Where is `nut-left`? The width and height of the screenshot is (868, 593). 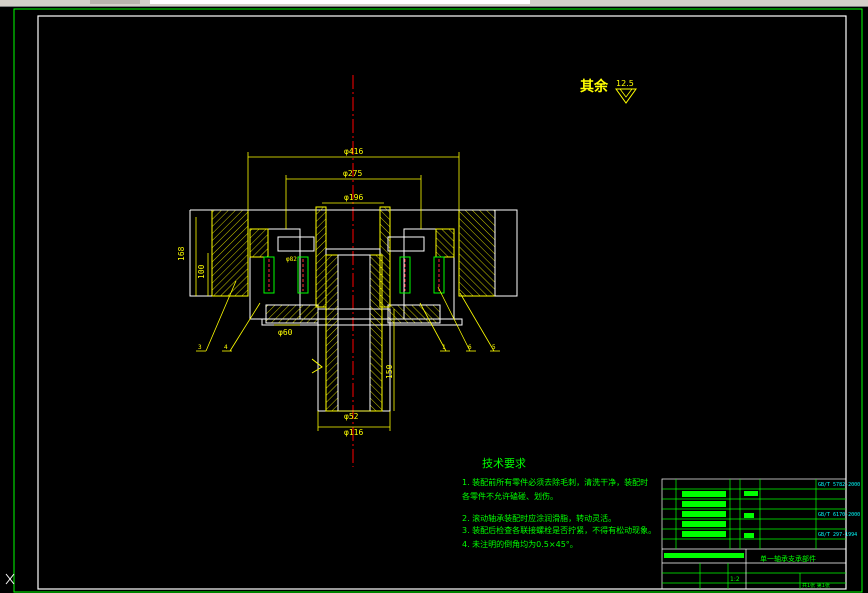 nut-left is located at coordinates (296, 244).